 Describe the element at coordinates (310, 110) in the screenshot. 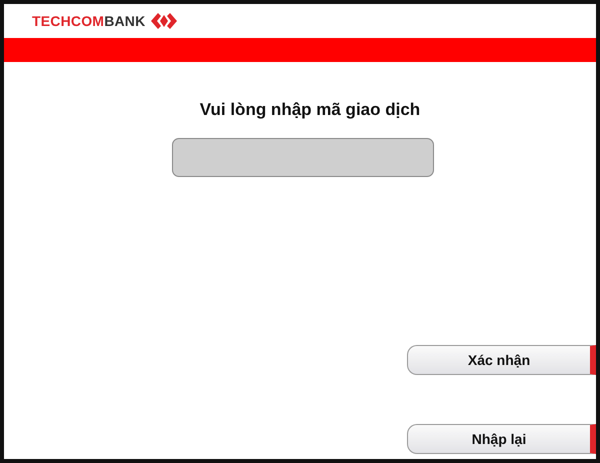

I see `prompt-text: Vui lòng nhập mã giao dịch` at that location.